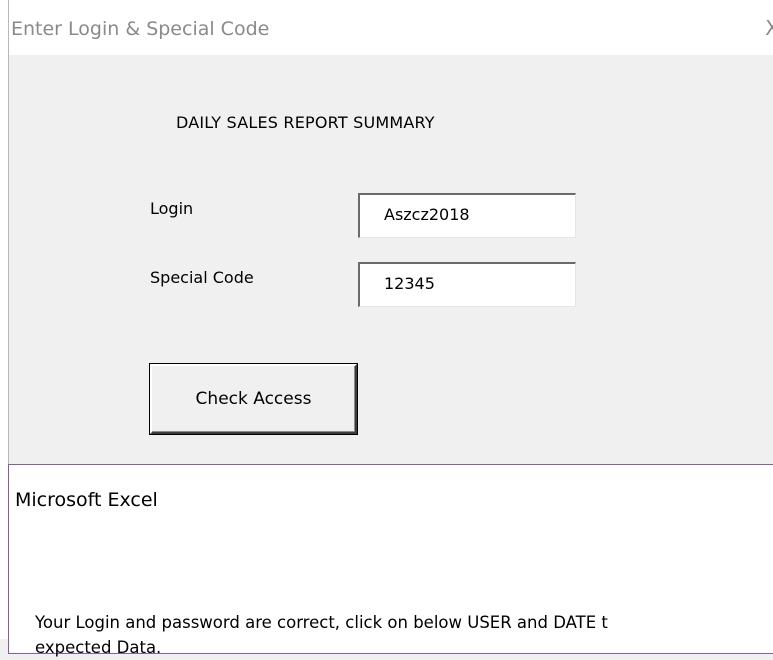 Image resolution: width=773 pixels, height=660 pixels. What do you see at coordinates (769, 28) in the screenshot?
I see `close-icon: X` at bounding box center [769, 28].